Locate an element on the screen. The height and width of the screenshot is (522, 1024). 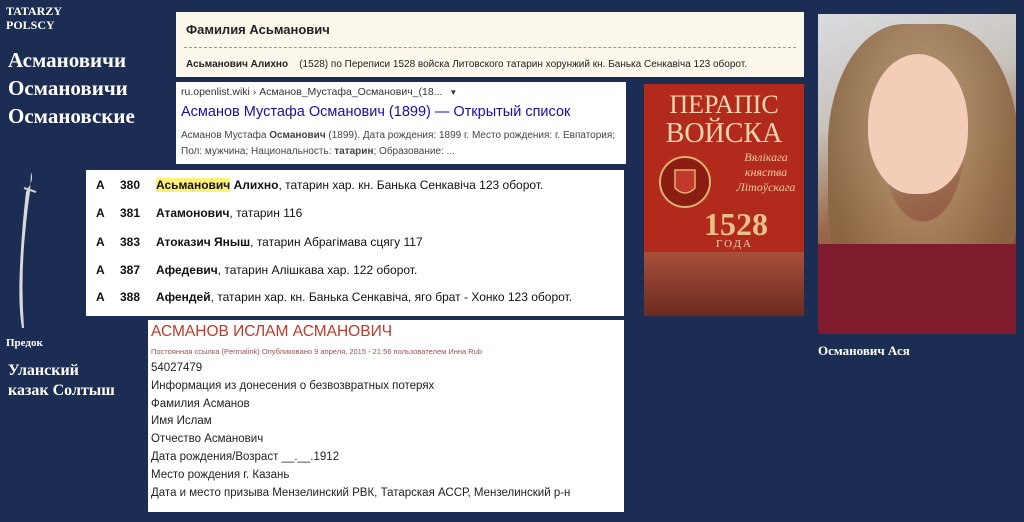
book-year-label: ГОДА is located at coordinates (734, 244).